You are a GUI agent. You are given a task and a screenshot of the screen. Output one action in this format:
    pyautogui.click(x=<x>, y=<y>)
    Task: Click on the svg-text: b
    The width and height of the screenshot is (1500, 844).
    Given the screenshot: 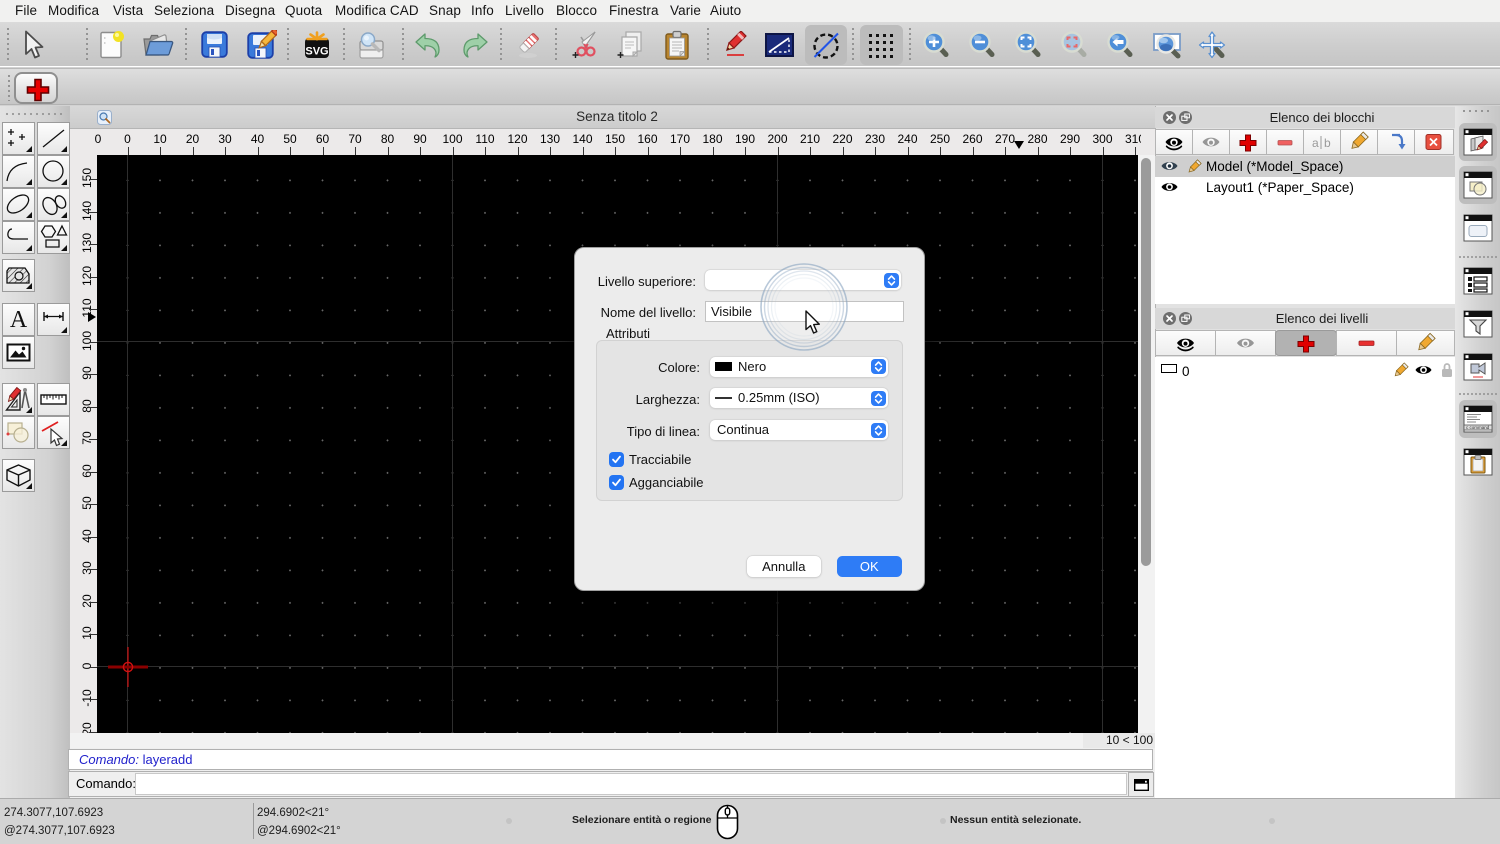 What is the action you would take?
    pyautogui.click(x=1327, y=143)
    